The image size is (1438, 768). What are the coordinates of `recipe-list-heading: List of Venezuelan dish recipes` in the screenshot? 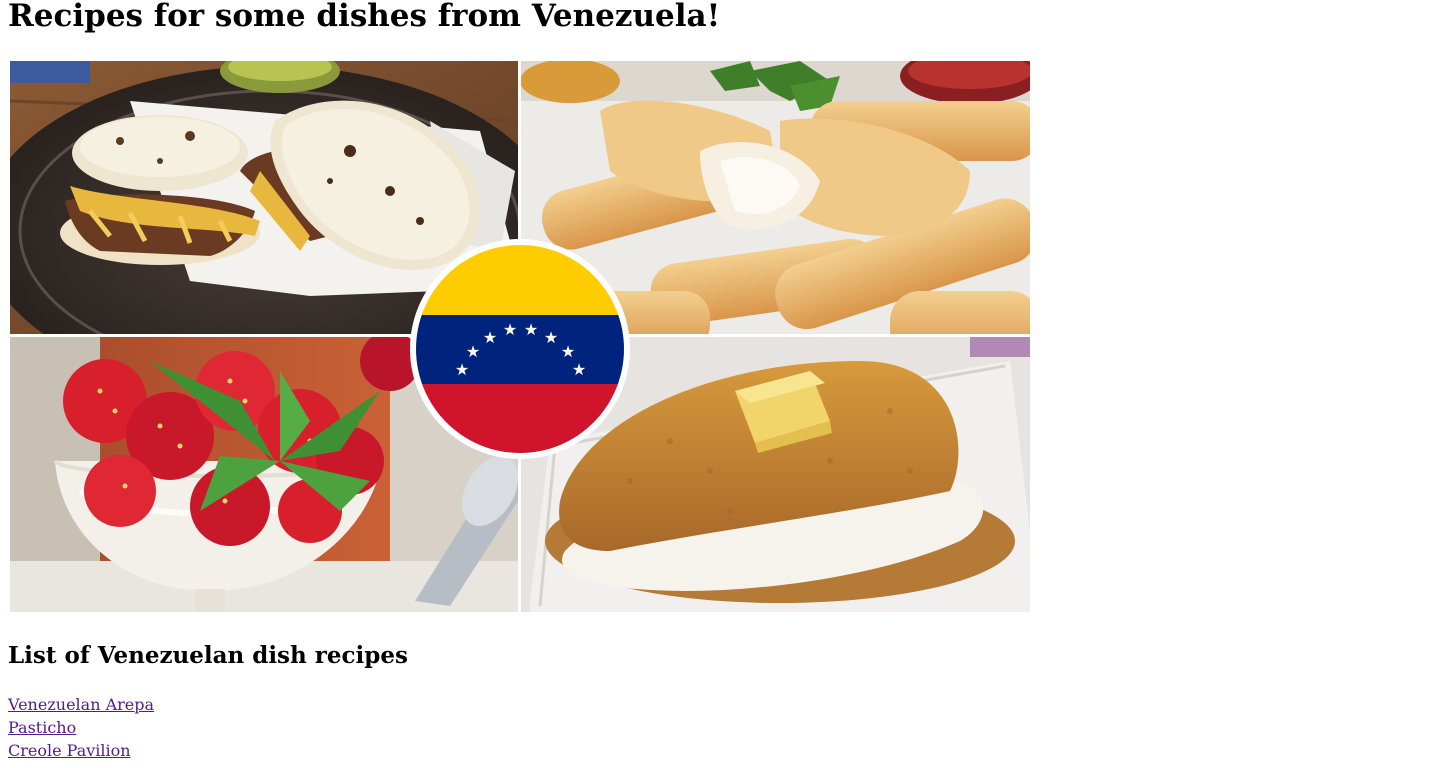 It's located at (208, 655).